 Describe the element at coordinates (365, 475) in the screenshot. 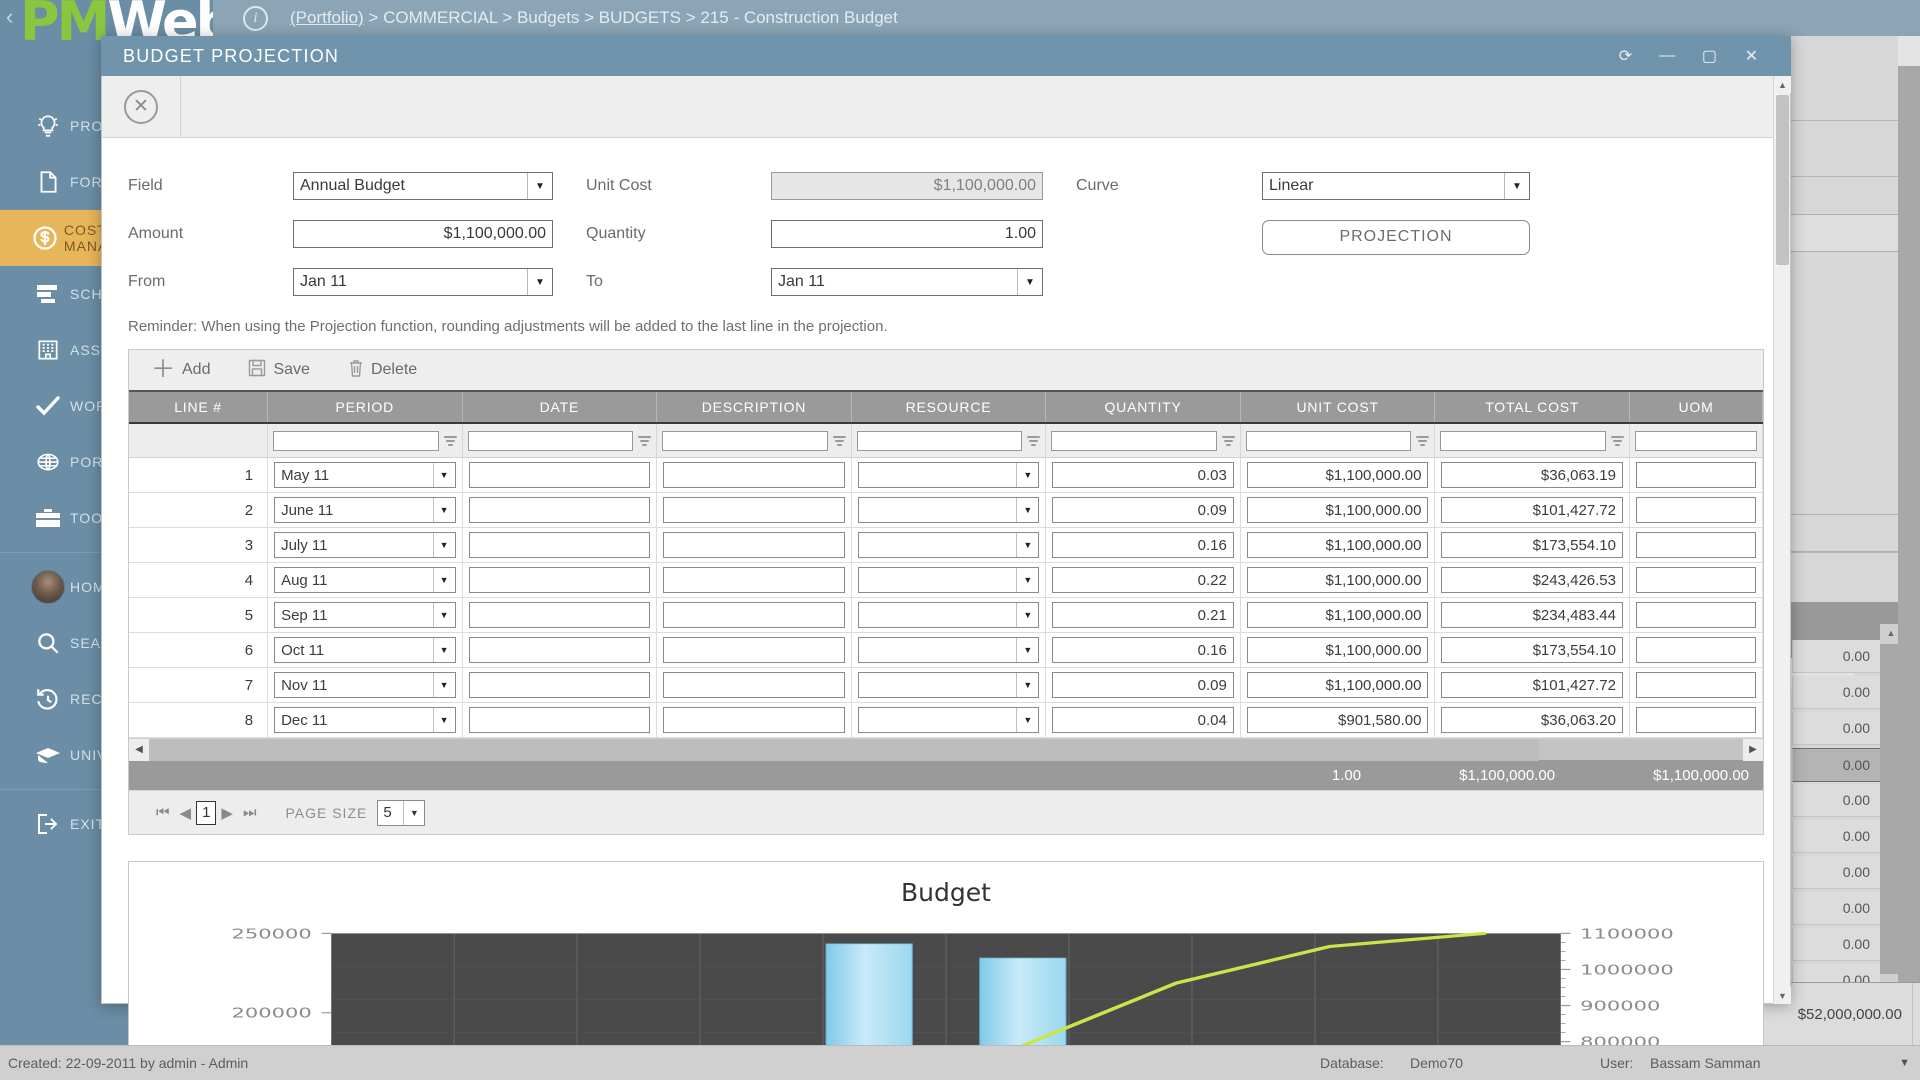

I see `period-select: May 11 ▼` at that location.